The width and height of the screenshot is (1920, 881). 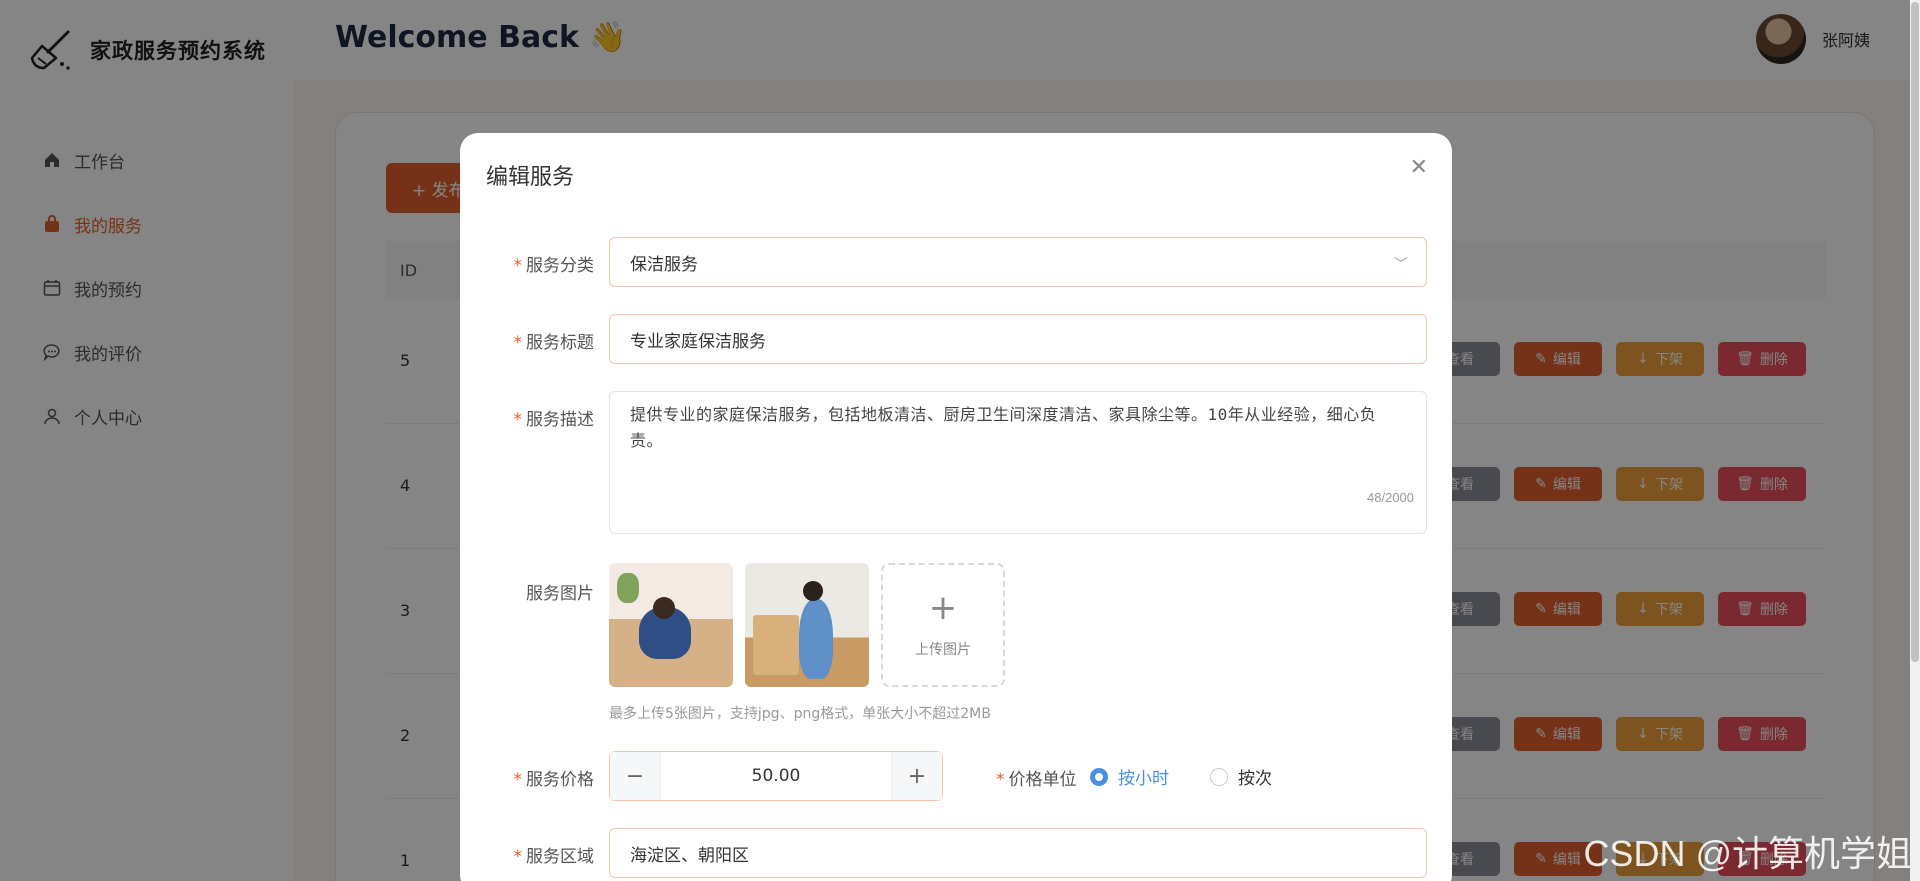 What do you see at coordinates (560, 594) in the screenshot?
I see `images-label: 服务图片` at bounding box center [560, 594].